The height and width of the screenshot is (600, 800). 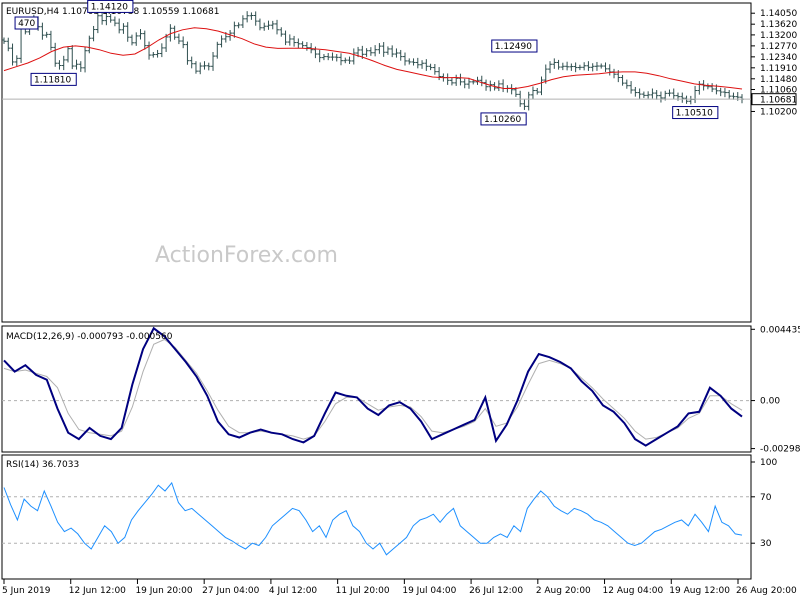 I want to click on svg-text: 470, so click(x=26, y=24).